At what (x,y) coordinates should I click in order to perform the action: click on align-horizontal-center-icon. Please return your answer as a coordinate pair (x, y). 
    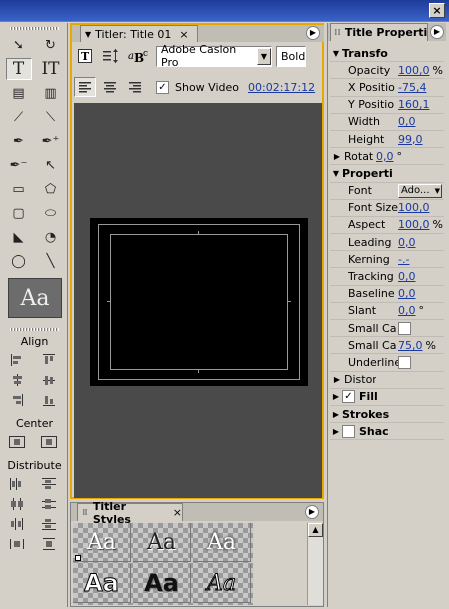
    Looking at the image, I should click on (17, 380).